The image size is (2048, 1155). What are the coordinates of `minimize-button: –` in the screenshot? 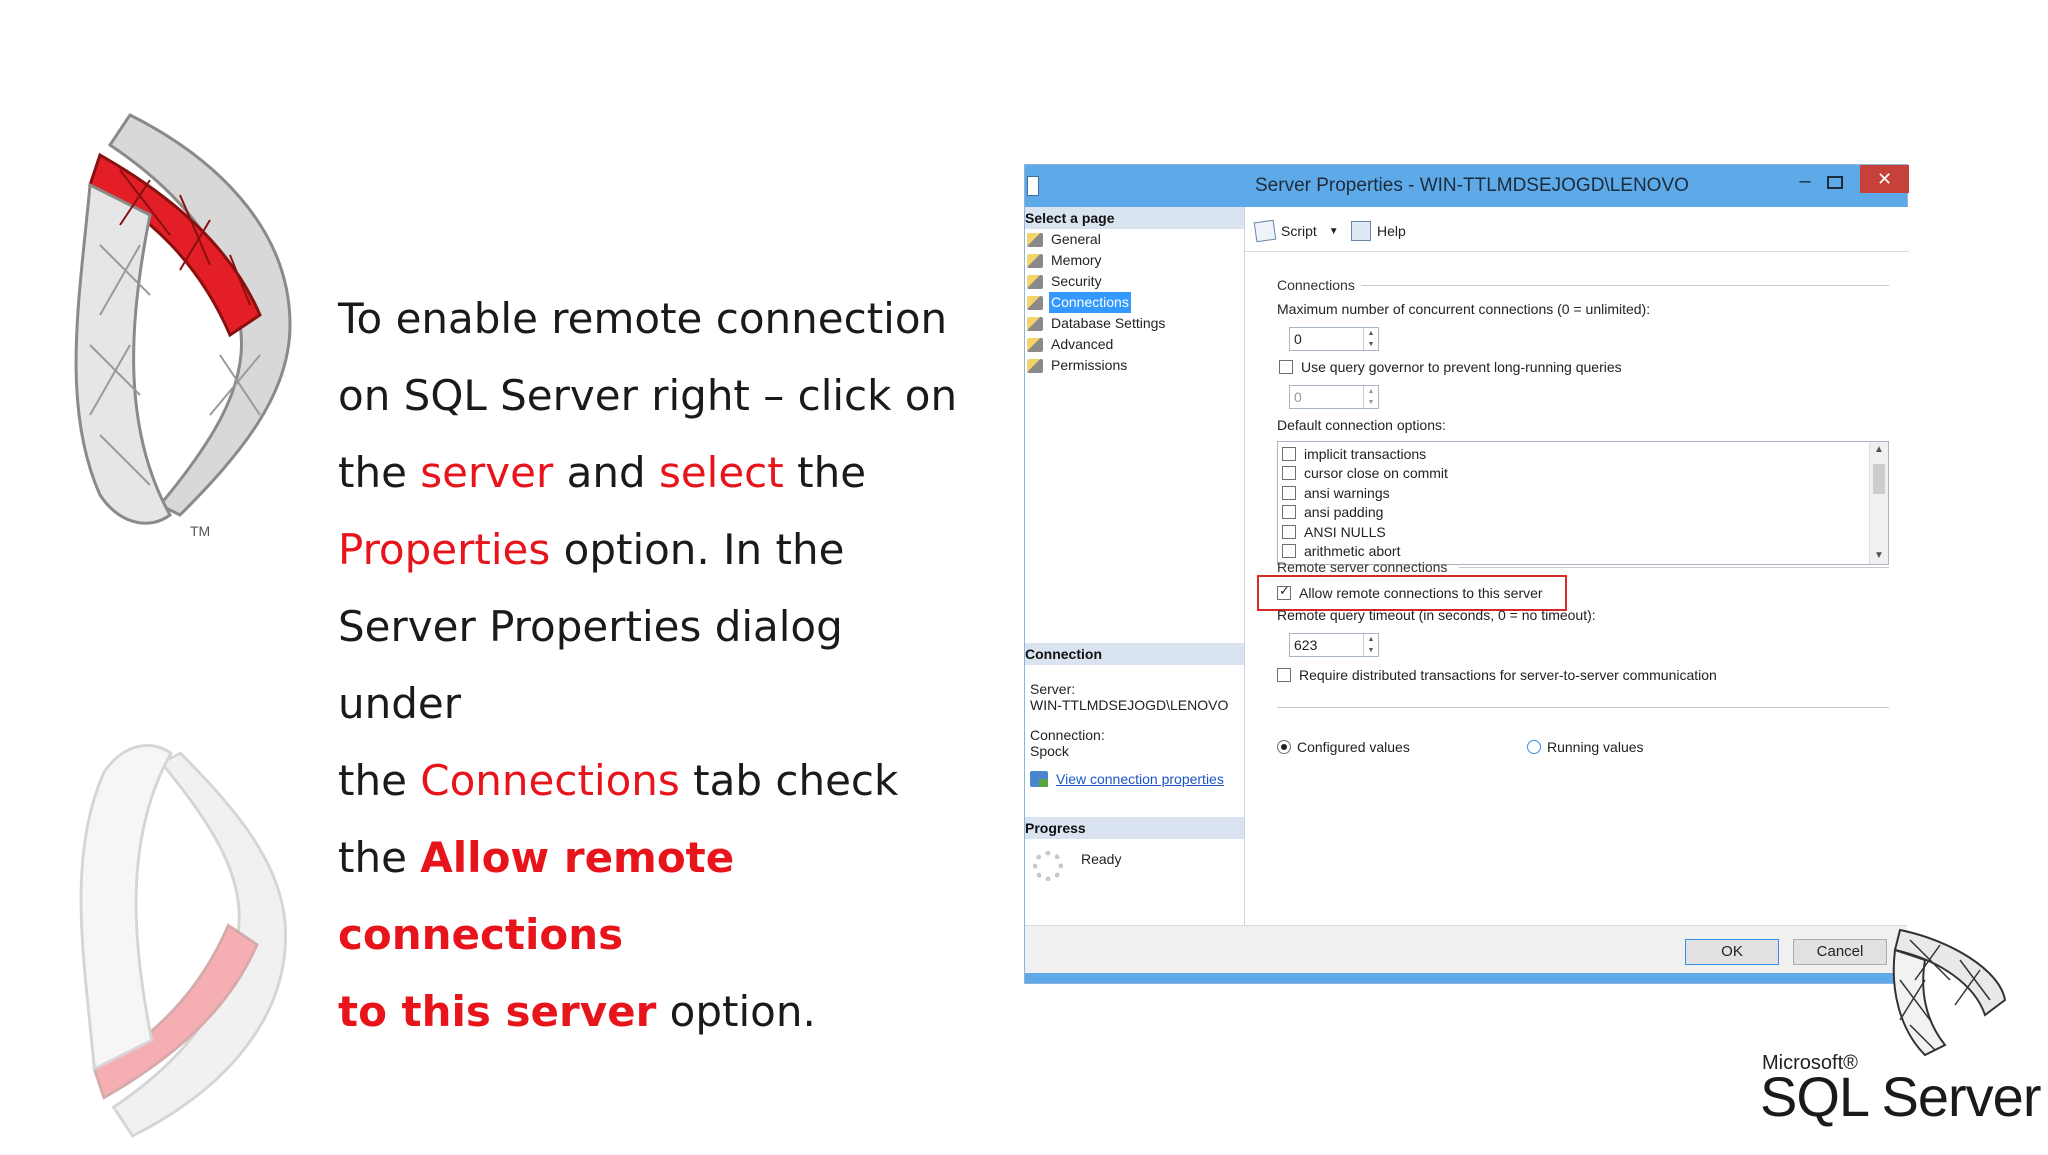 It's located at (1805, 182).